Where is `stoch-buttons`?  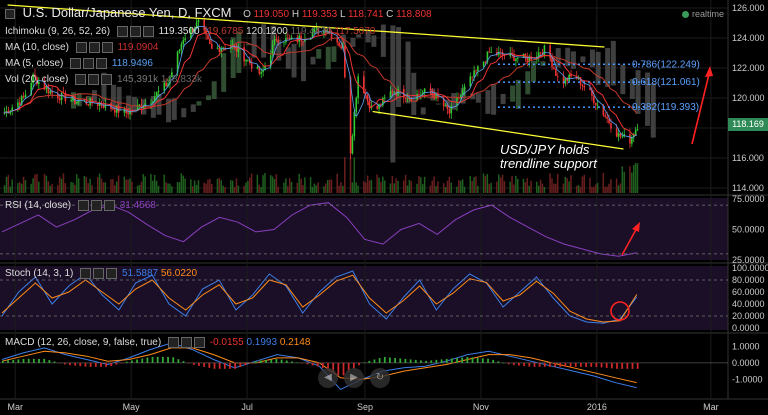 stoch-buttons is located at coordinates (99, 274).